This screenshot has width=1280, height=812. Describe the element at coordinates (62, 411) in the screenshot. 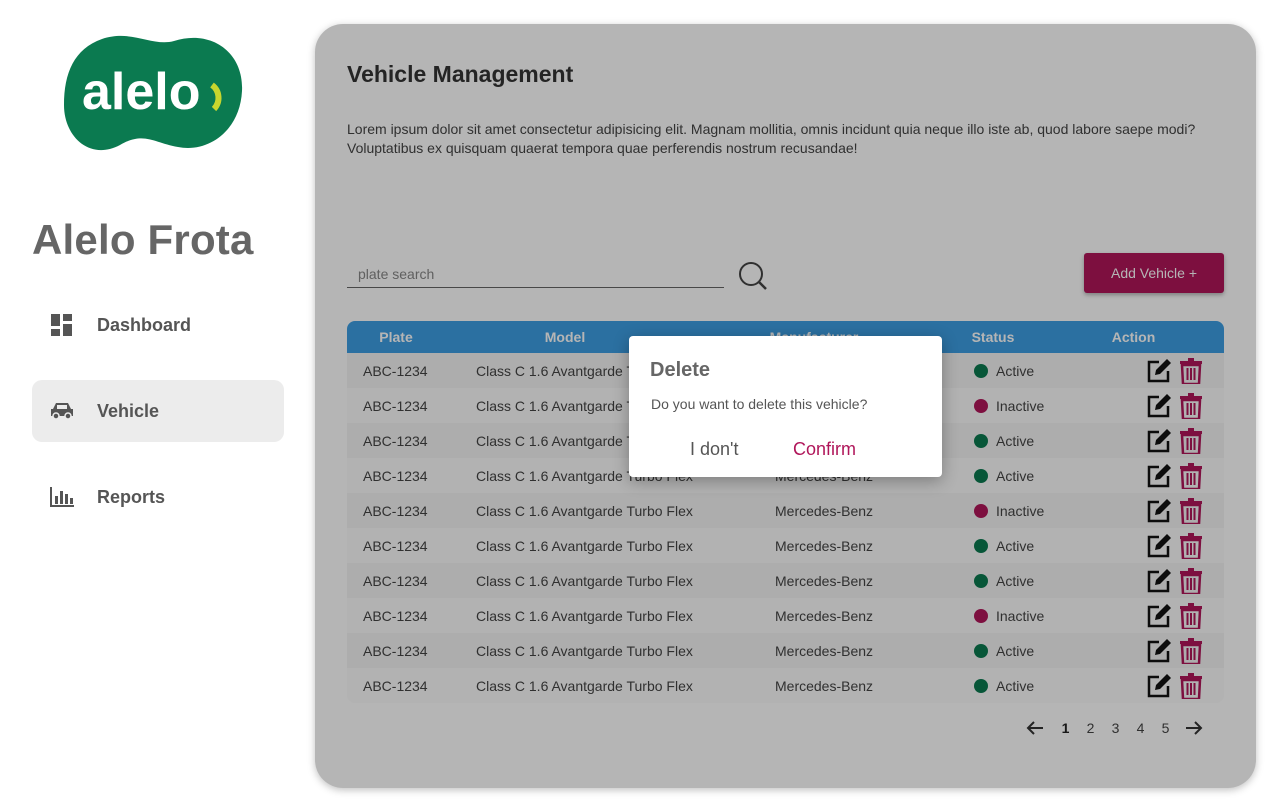

I see `car-icon` at that location.